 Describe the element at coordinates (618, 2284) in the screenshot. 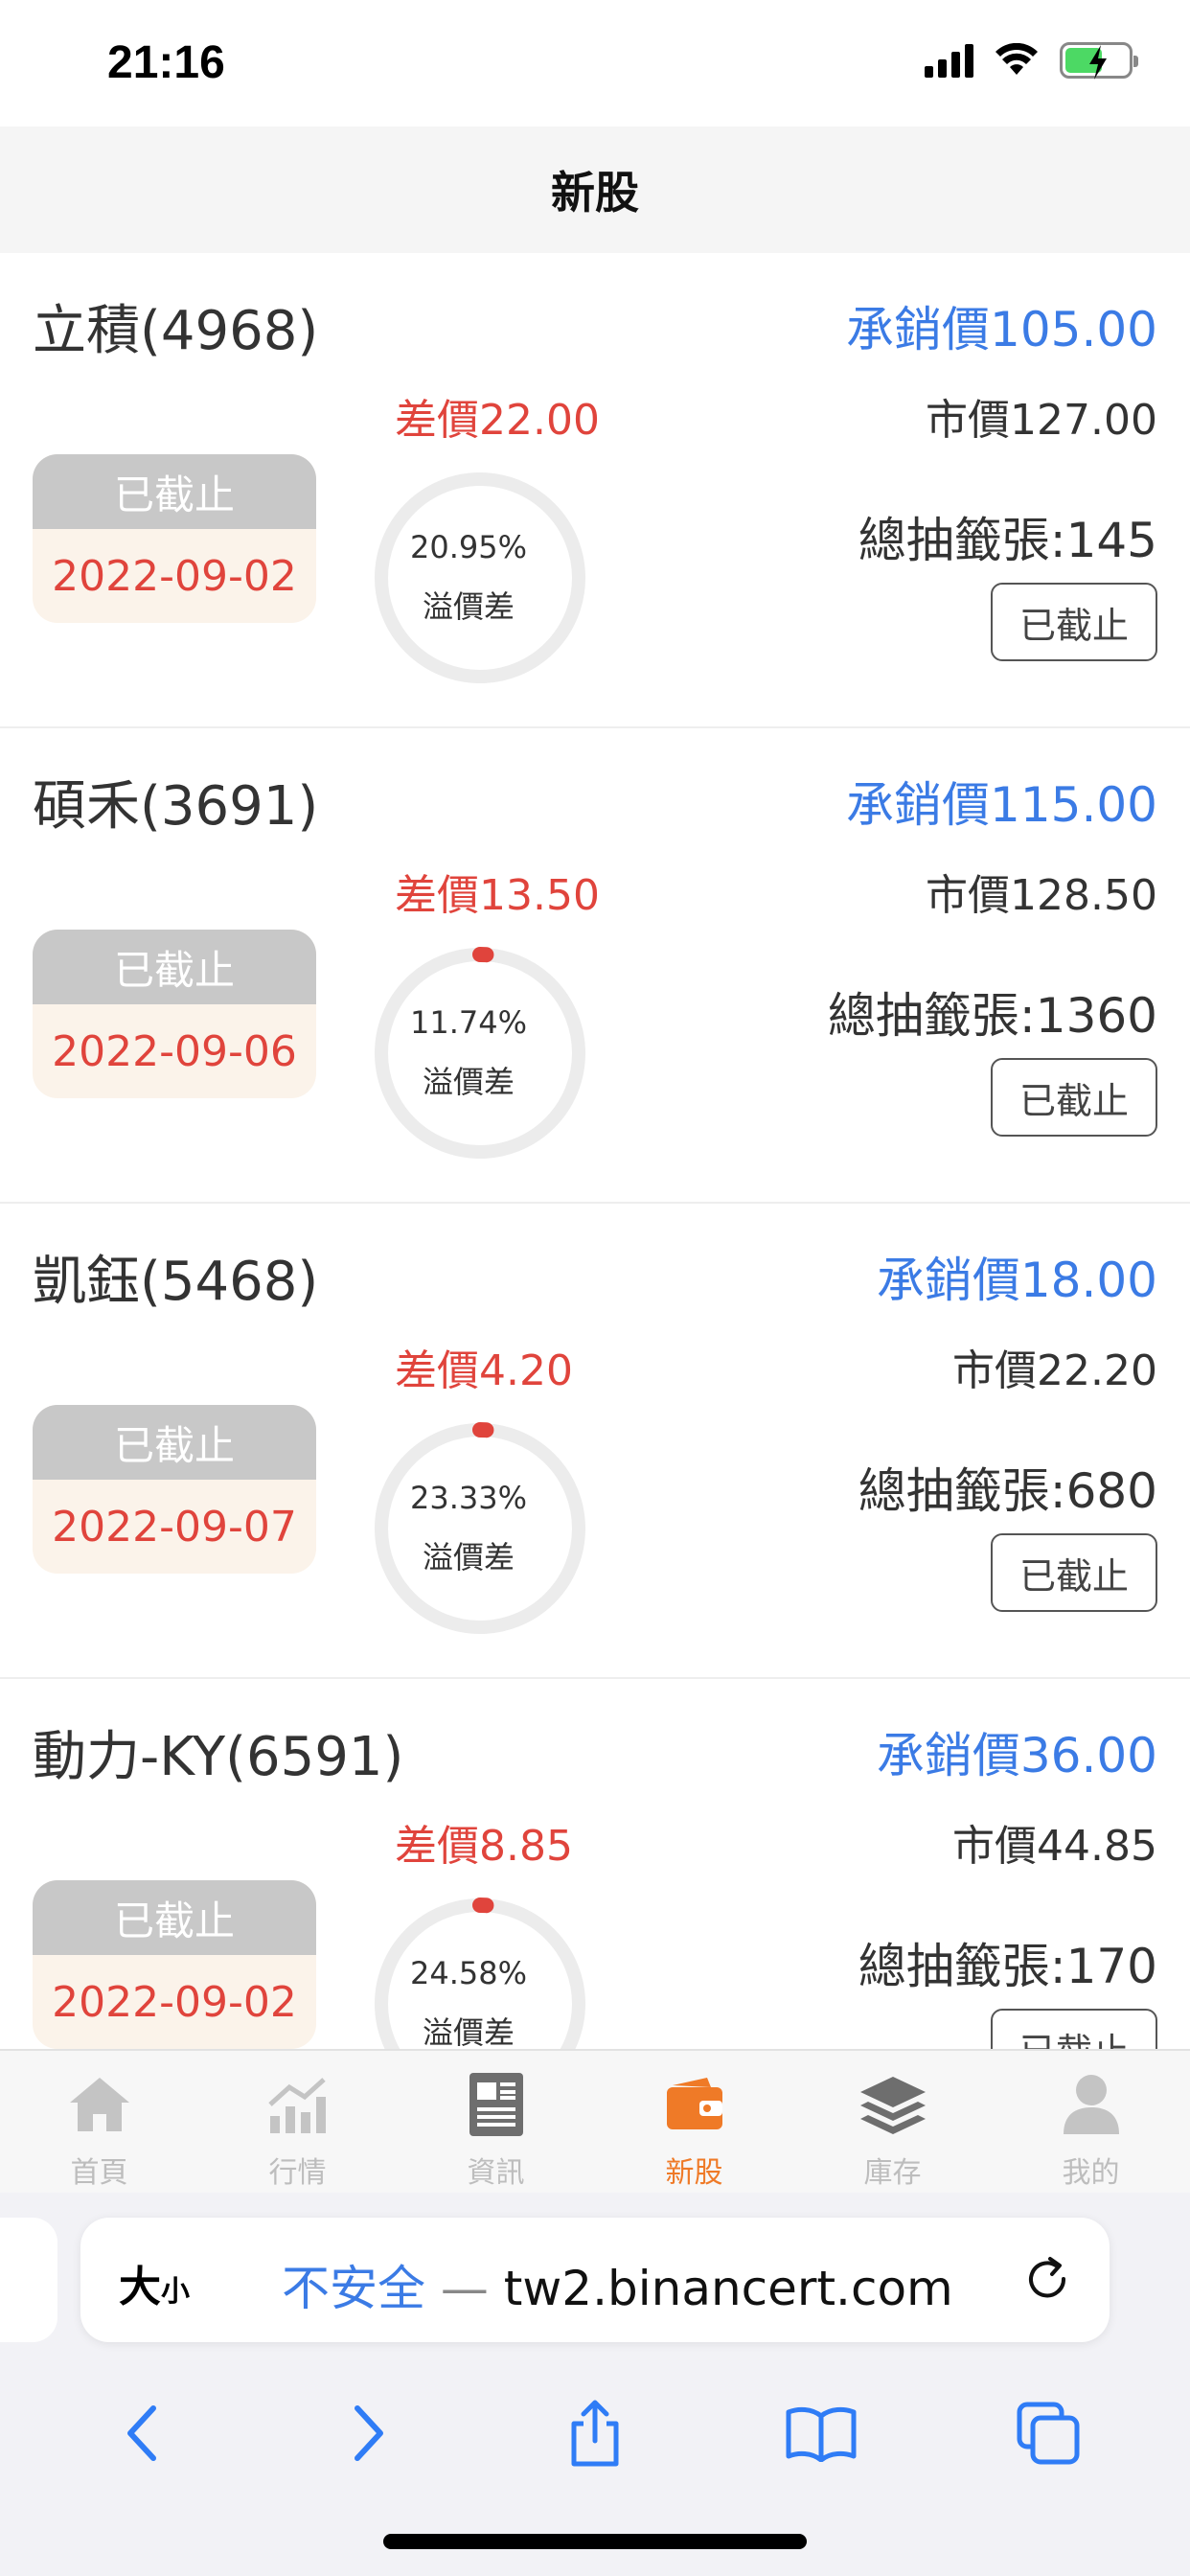

I see `url-display: 不安全 — tw2.binancert.com` at that location.